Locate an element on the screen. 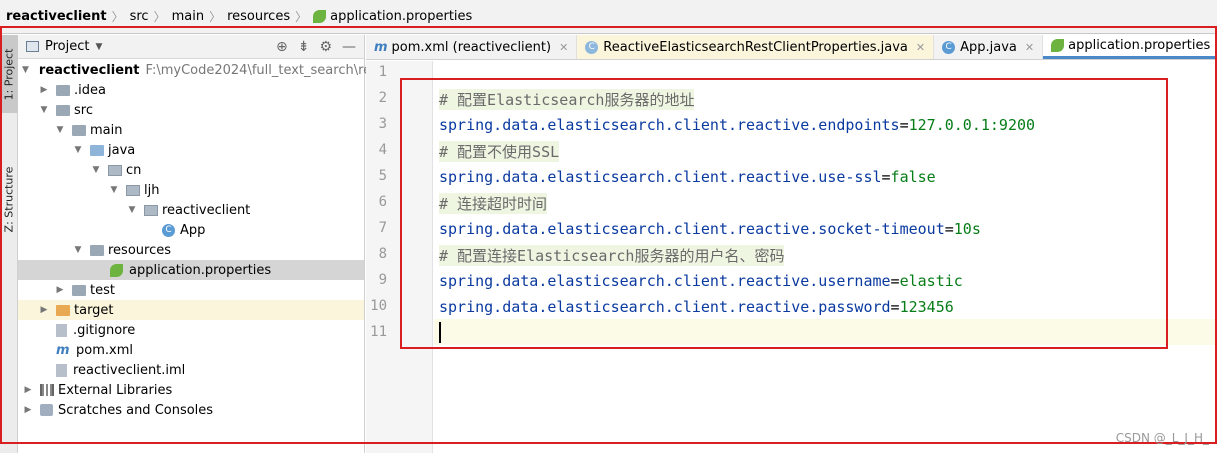 This screenshot has width=1217, height=453. project-pane-title: Project is located at coordinates (67, 46).